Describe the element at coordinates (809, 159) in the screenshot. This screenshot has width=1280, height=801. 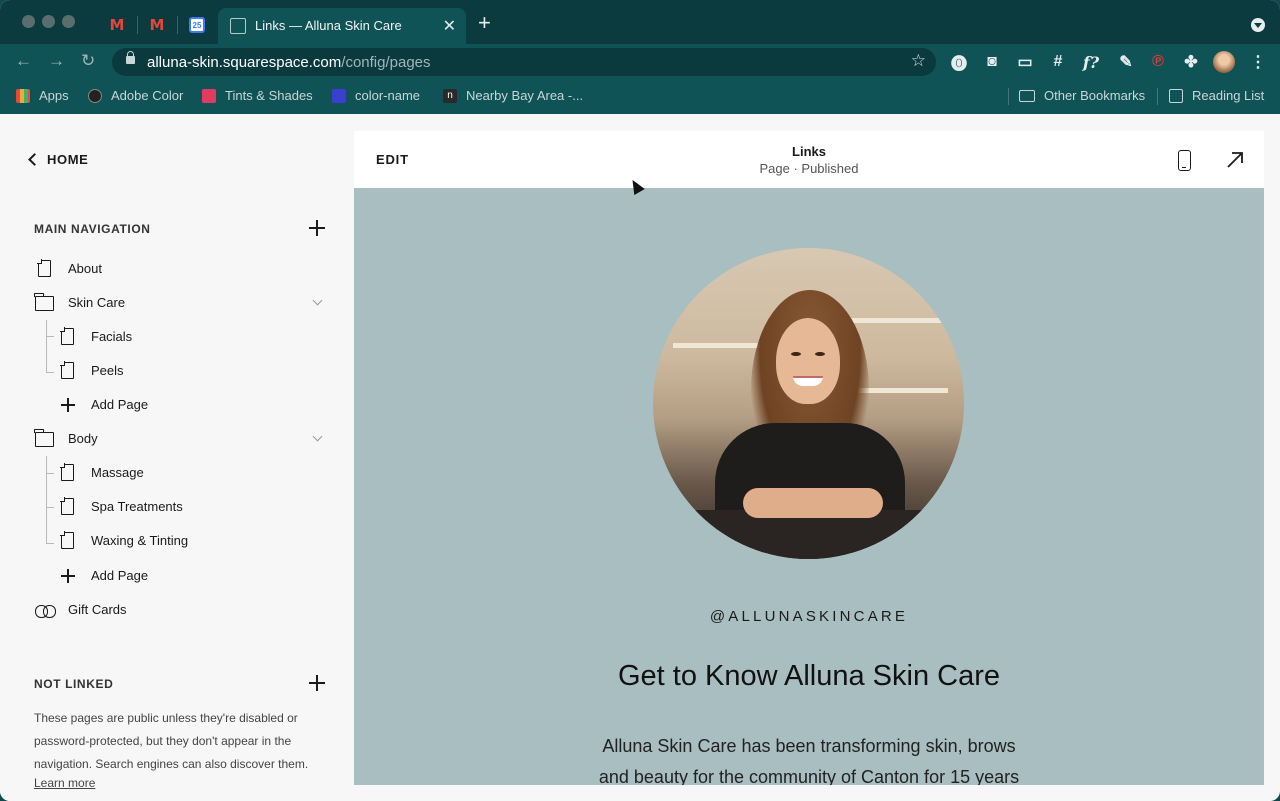
I see `preview-header: EDIT Links Page · Published` at that location.